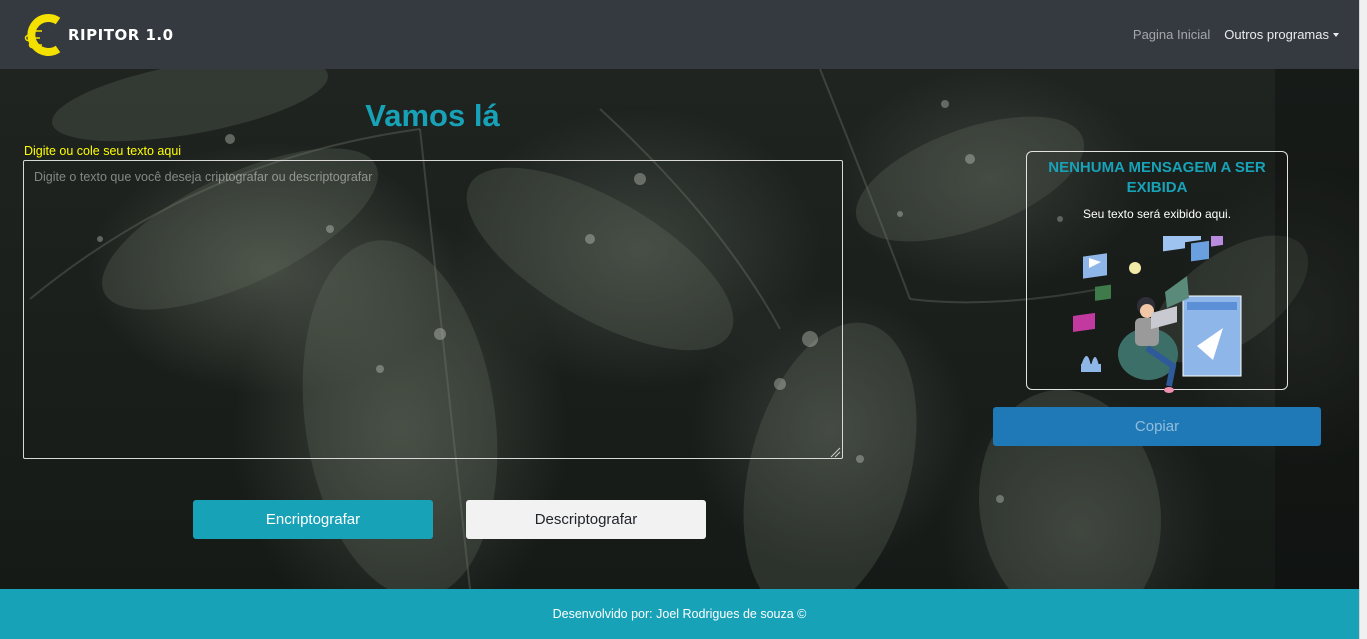 The image size is (1367, 639). Describe the element at coordinates (586, 519) in the screenshot. I see `decrypt-button: Descriptografar` at that location.